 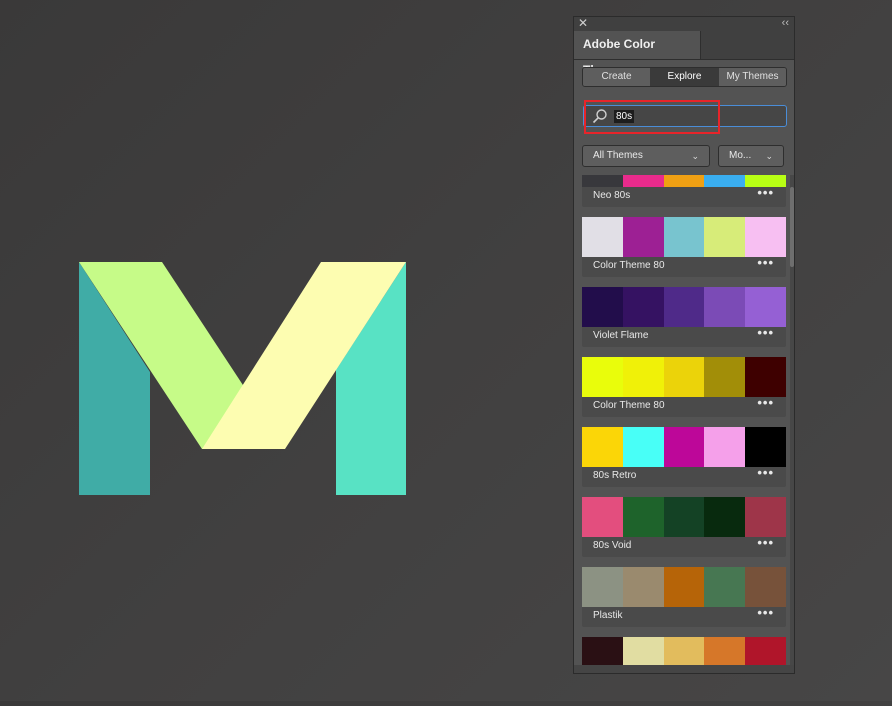 I want to click on theme-name: 80s Void, so click(x=612, y=545).